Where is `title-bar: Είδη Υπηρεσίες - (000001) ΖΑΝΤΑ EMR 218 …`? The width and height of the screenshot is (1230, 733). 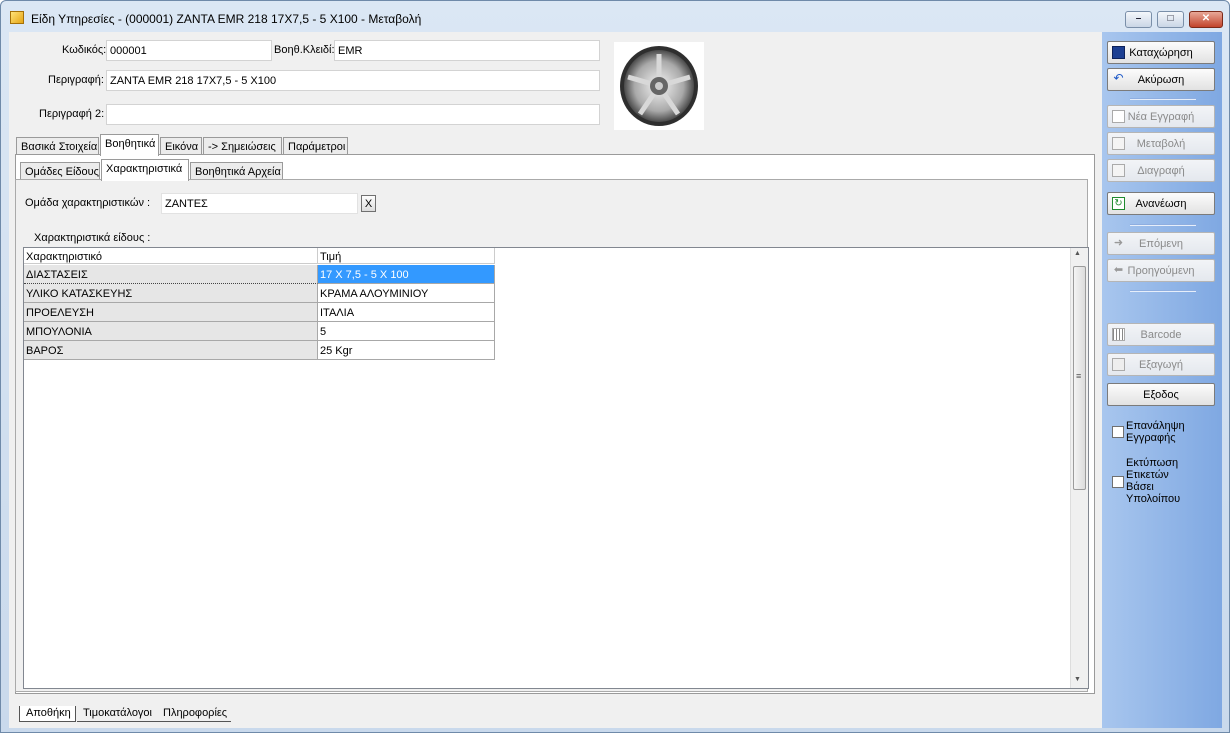 title-bar: Είδη Υπηρεσίες - (000001) ΖΑΝΤΑ EMR 218 … is located at coordinates (615, 16).